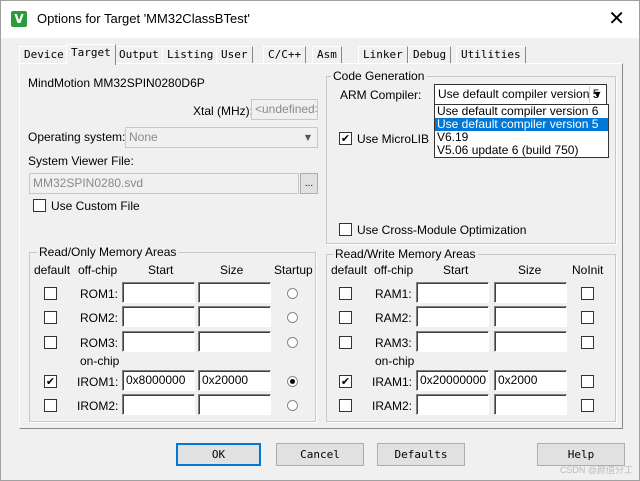  What do you see at coordinates (345, 342) in the screenshot?
I see `ram3-default-checkbox` at bounding box center [345, 342].